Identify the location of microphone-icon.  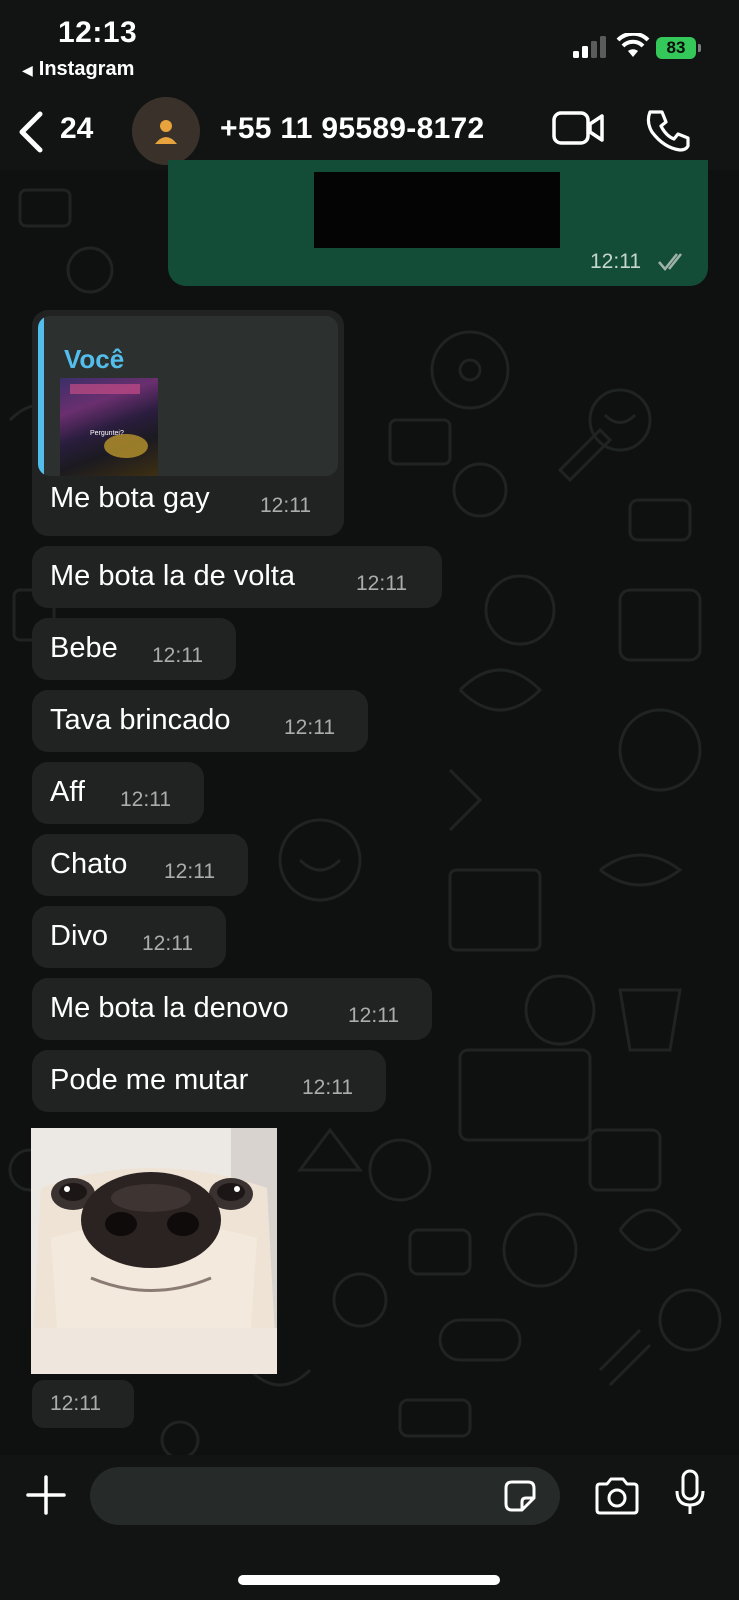
(690, 1493).